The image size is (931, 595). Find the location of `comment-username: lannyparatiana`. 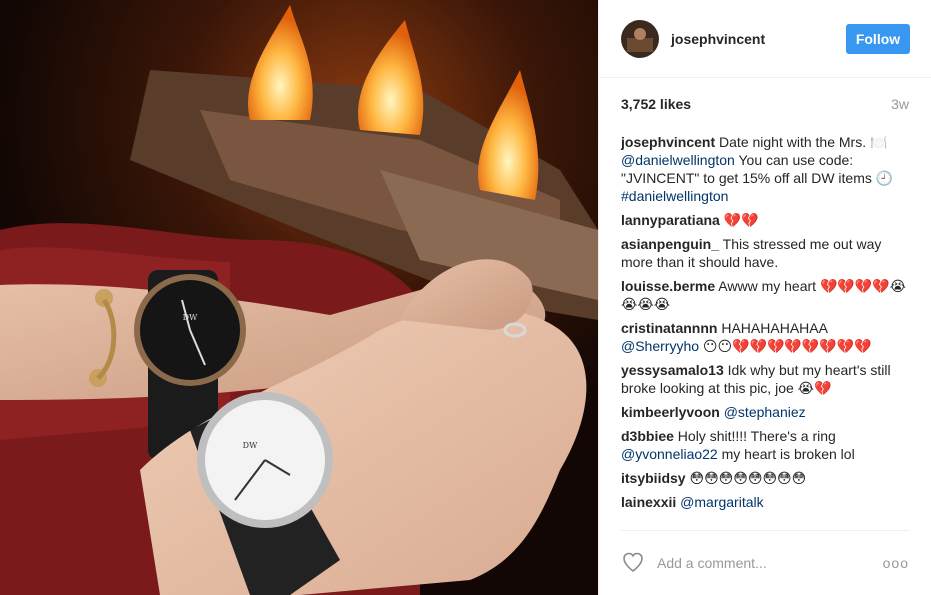

comment-username: lannyparatiana is located at coordinates (670, 220).